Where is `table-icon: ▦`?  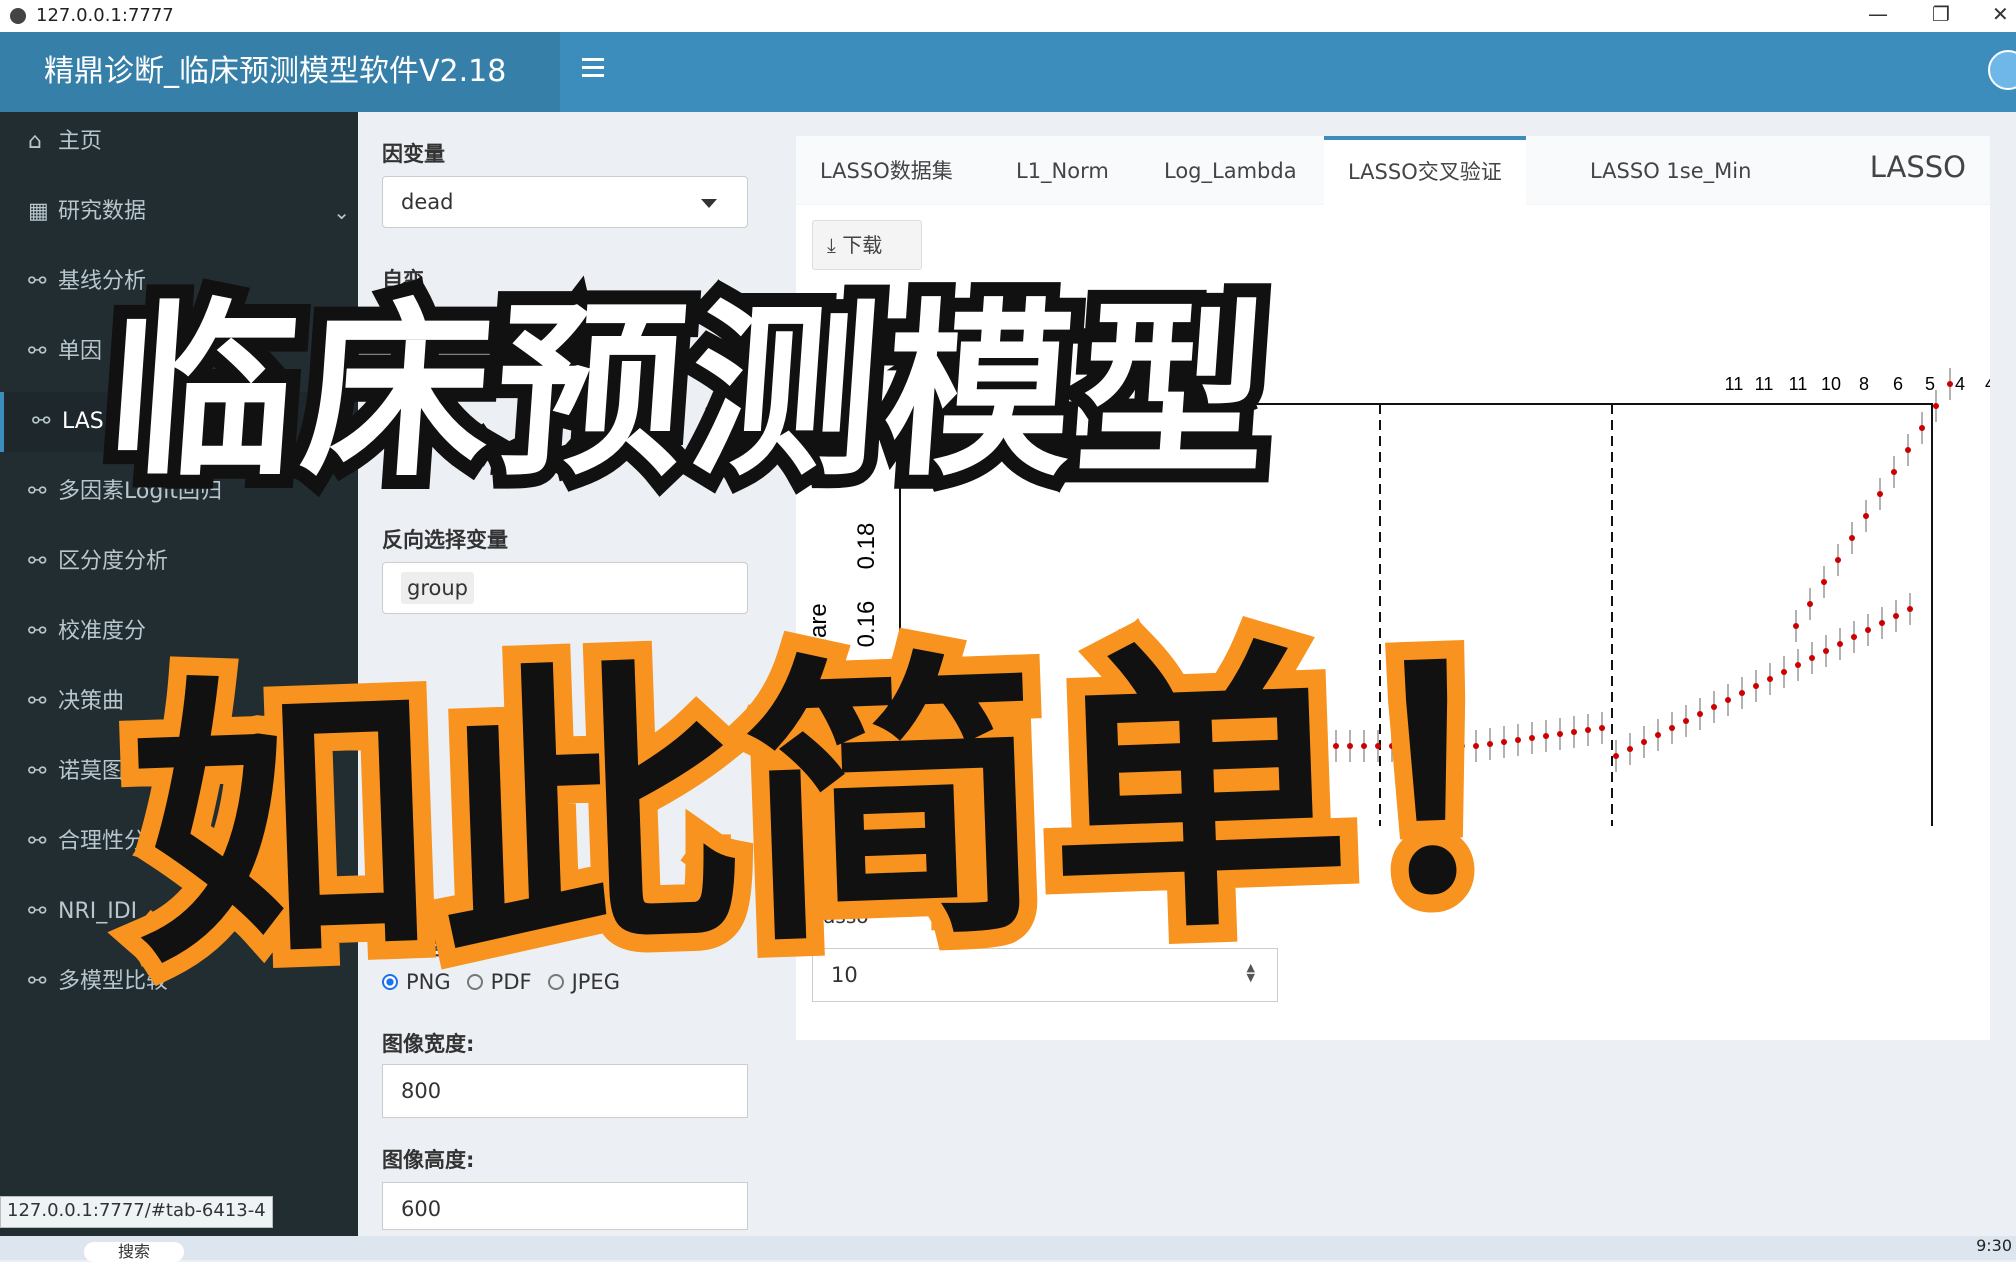 table-icon: ▦ is located at coordinates (38, 211).